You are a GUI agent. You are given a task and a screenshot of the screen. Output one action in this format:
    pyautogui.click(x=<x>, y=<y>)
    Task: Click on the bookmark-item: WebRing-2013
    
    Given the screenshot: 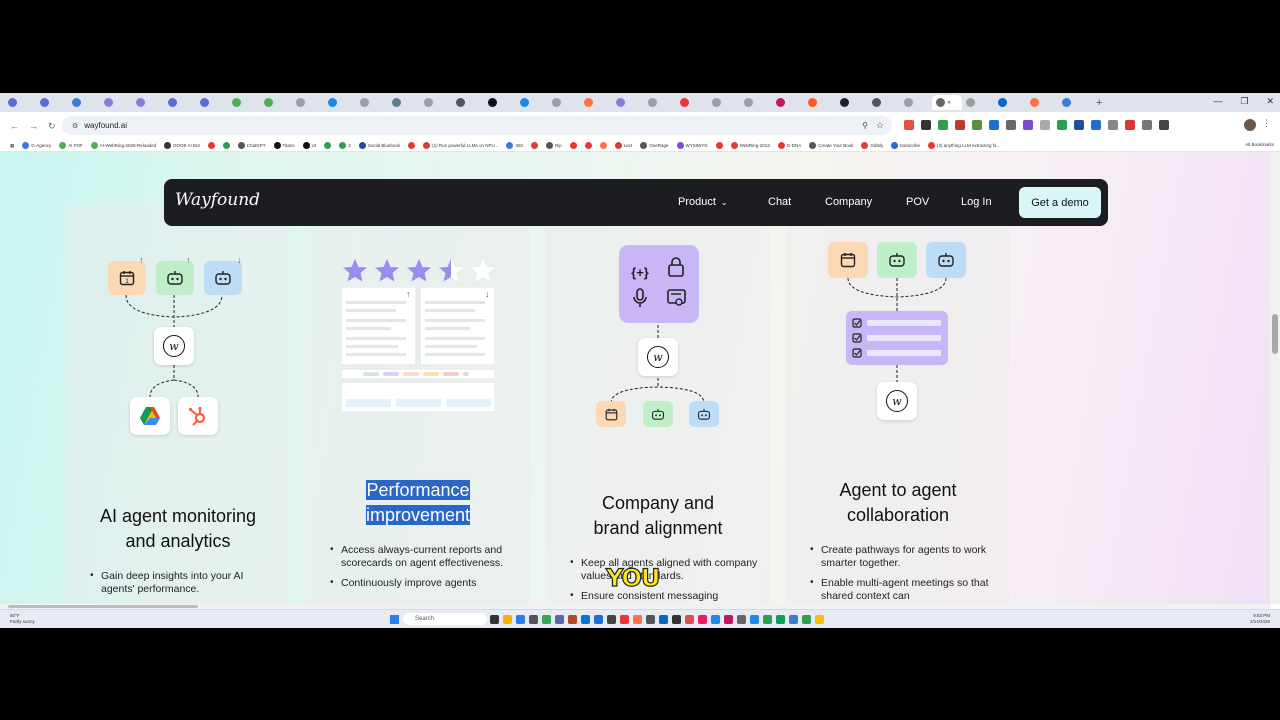 What is the action you would take?
    pyautogui.click(x=750, y=145)
    